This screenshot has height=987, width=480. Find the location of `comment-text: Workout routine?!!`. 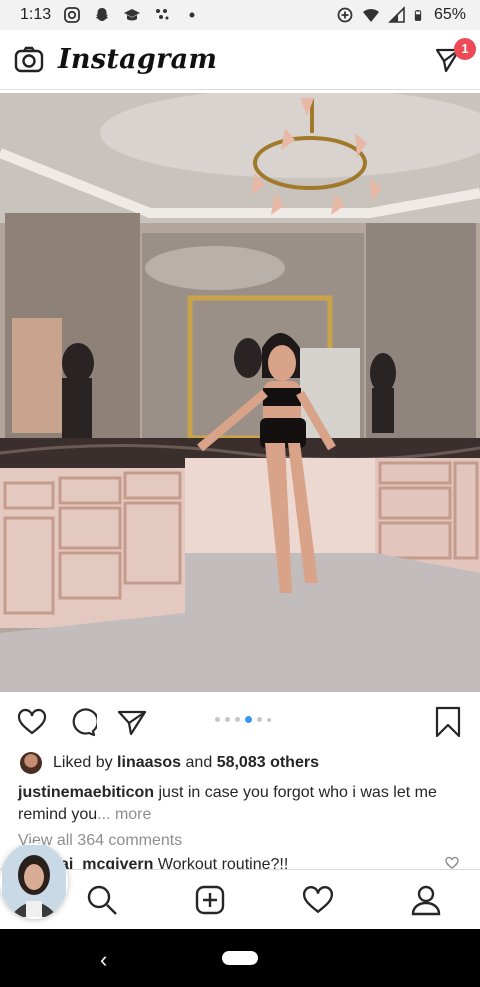

comment-text: Workout routine?!! is located at coordinates (223, 863).